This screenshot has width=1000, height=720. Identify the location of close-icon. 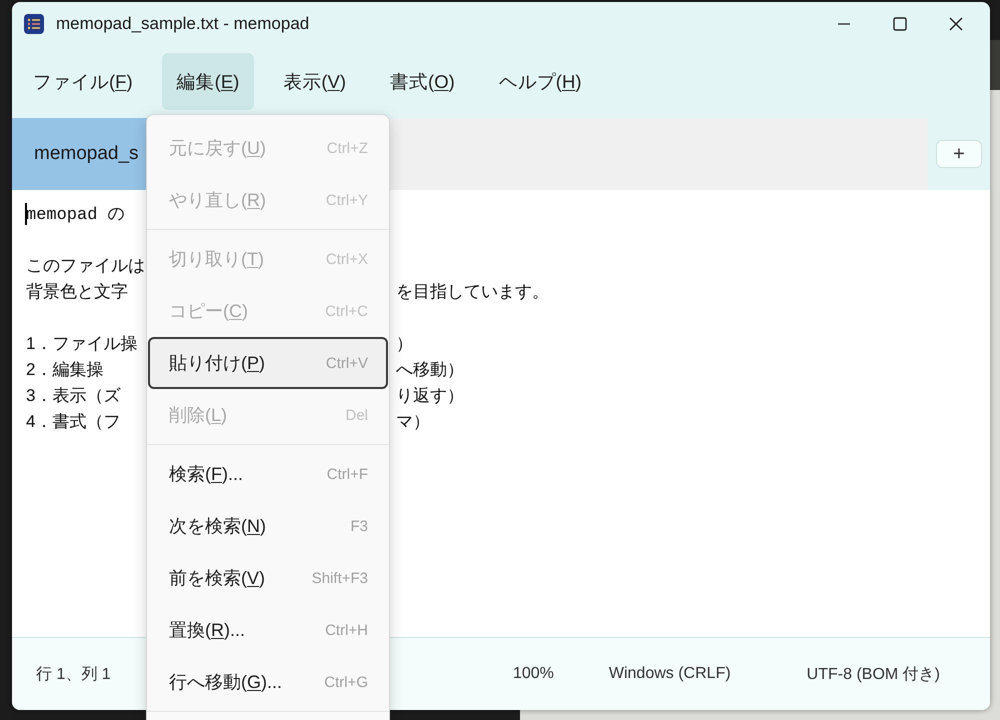
(956, 24).